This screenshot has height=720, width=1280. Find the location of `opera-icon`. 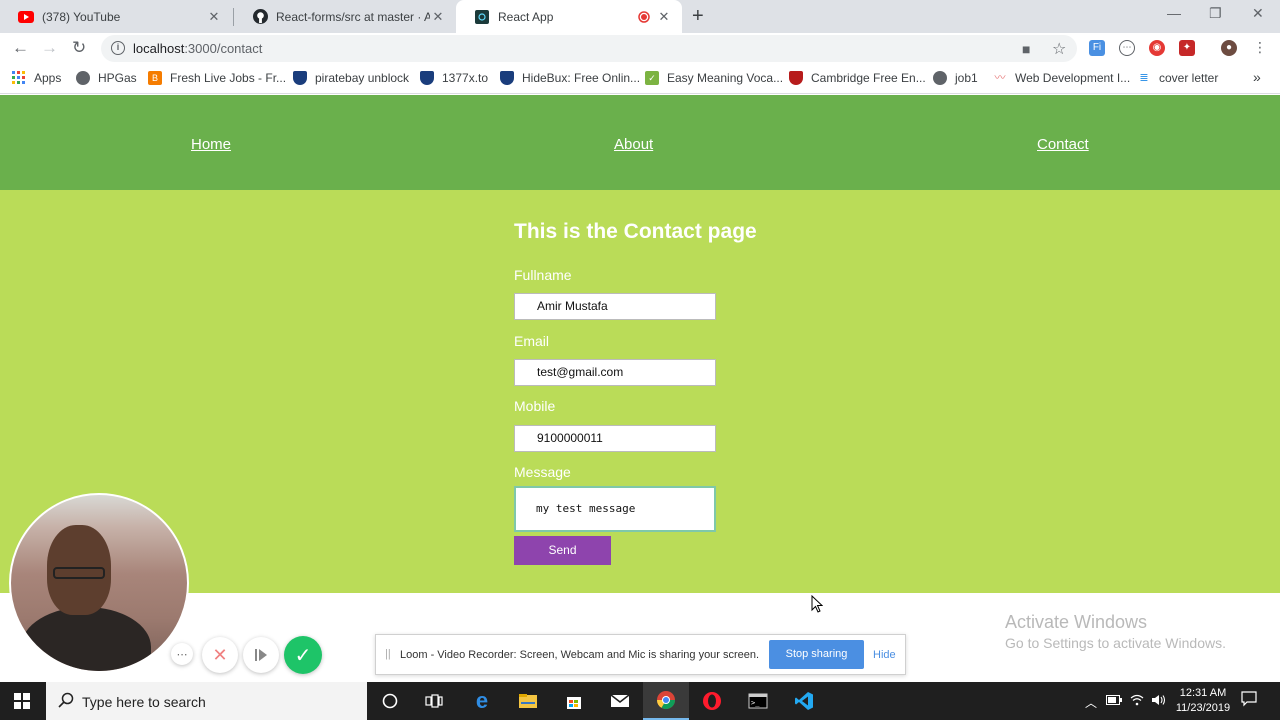

opera-icon is located at coordinates (712, 701).